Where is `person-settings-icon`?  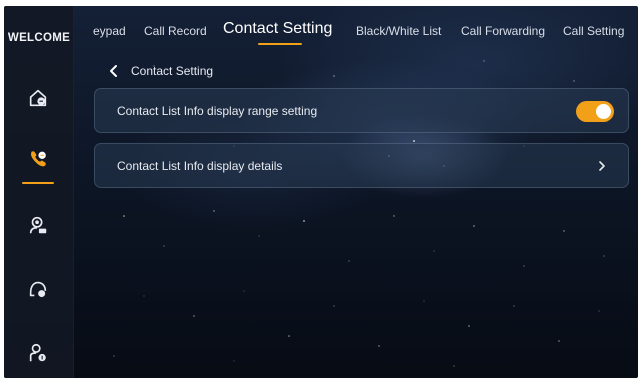 person-settings-icon is located at coordinates (38, 225).